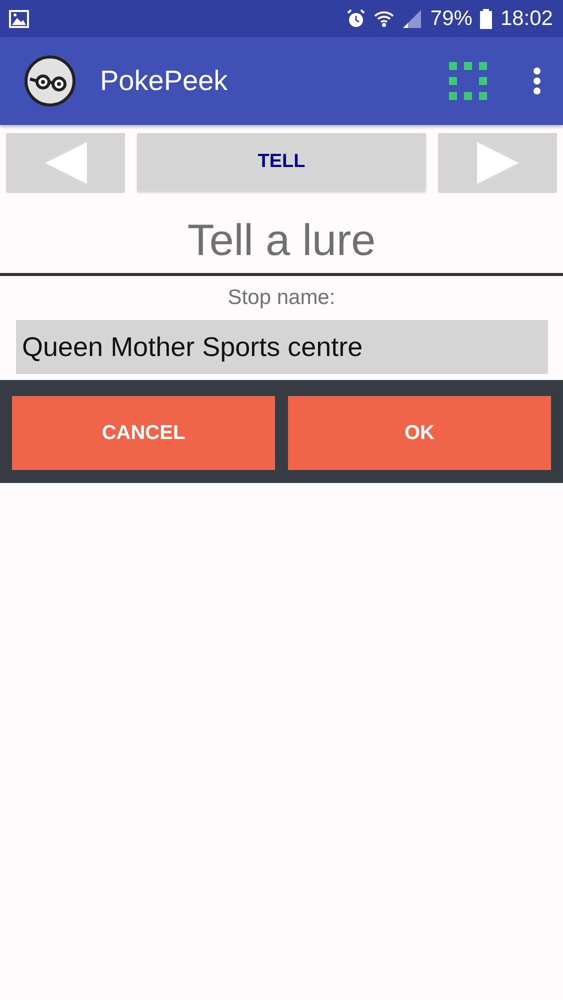 This screenshot has height=1000, width=563. Describe the element at coordinates (281, 241) in the screenshot. I see `page-title: Tell a lure` at that location.